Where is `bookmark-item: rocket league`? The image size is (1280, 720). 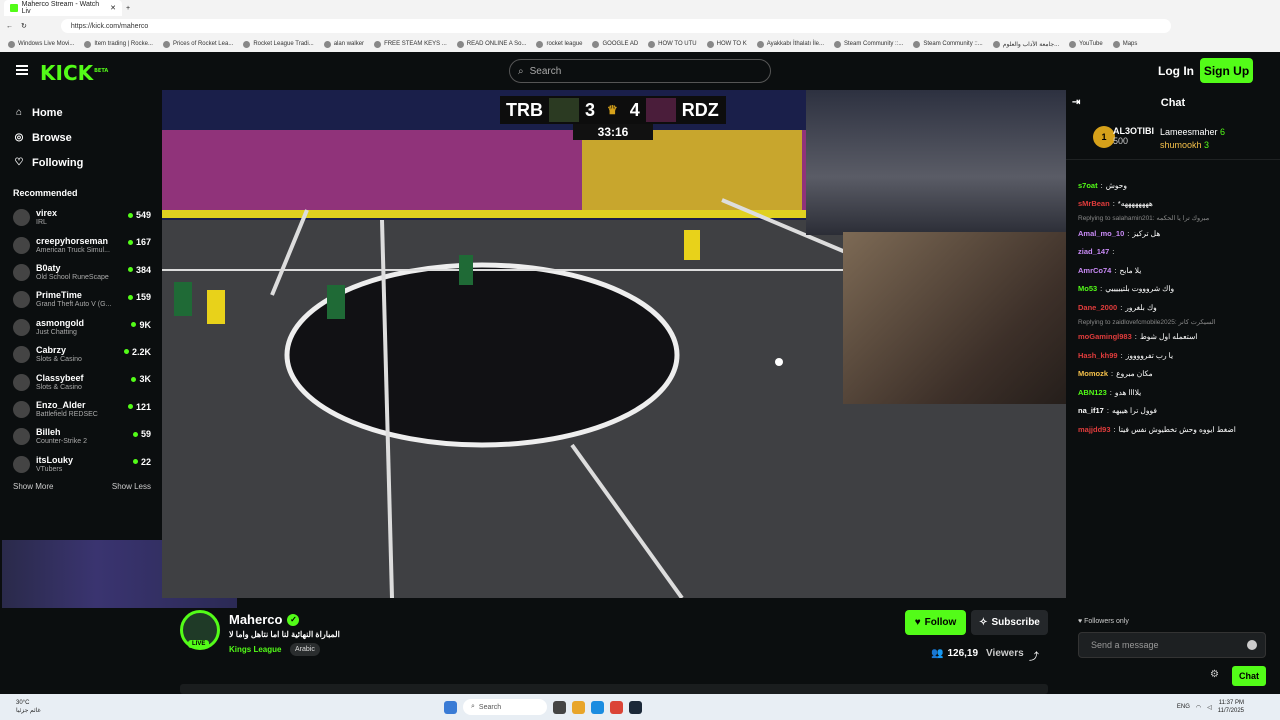 bookmark-item: rocket league is located at coordinates (559, 44).